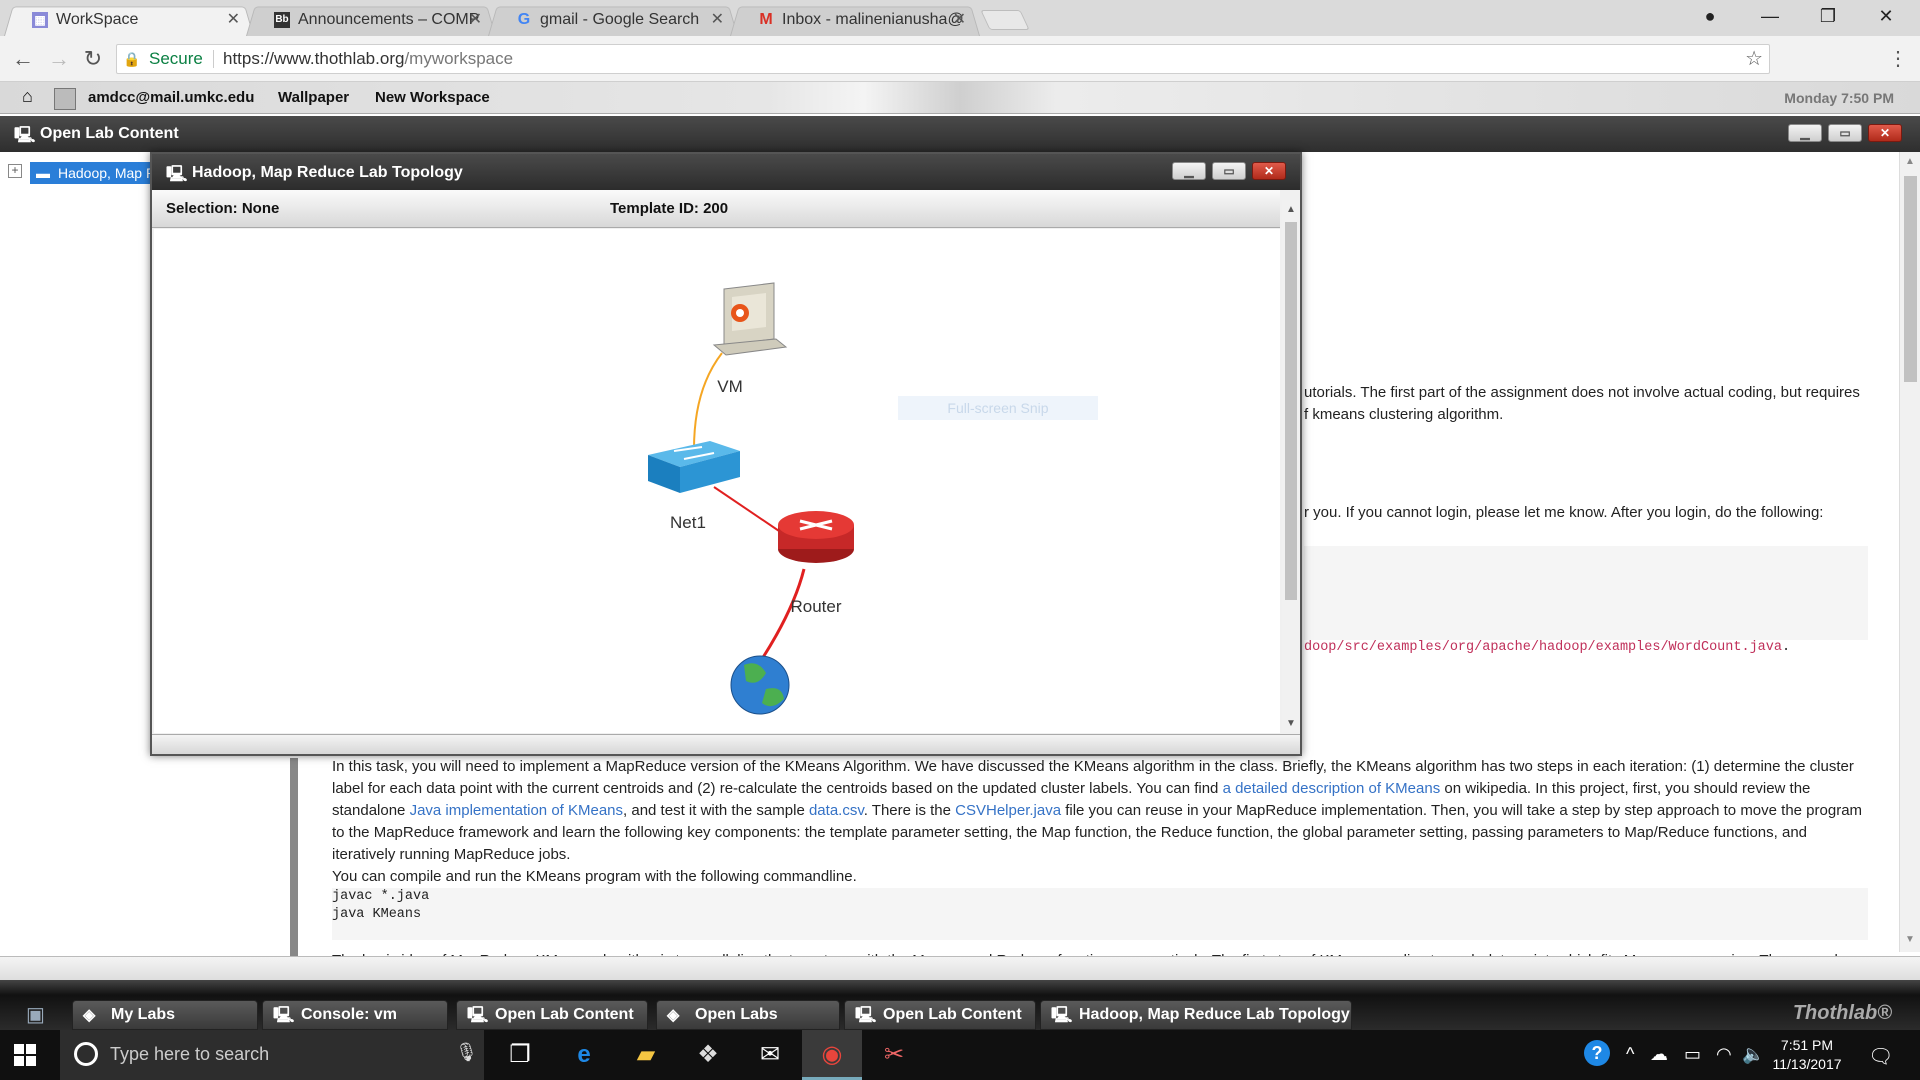  What do you see at coordinates (1692, 1054) in the screenshot?
I see `battery-icon: ▭` at bounding box center [1692, 1054].